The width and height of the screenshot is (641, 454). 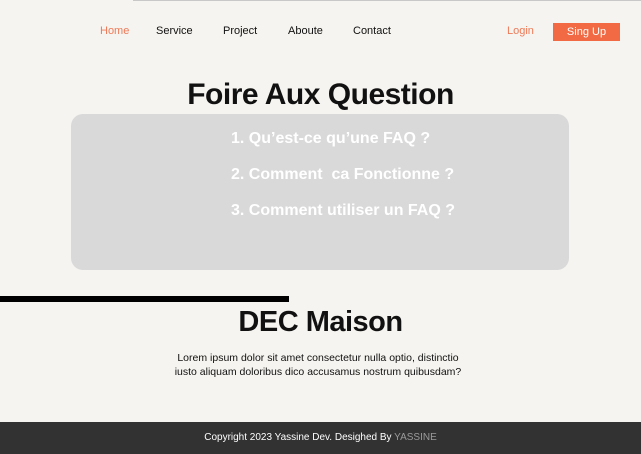 I want to click on signup-button: Sing Up, so click(x=586, y=32).